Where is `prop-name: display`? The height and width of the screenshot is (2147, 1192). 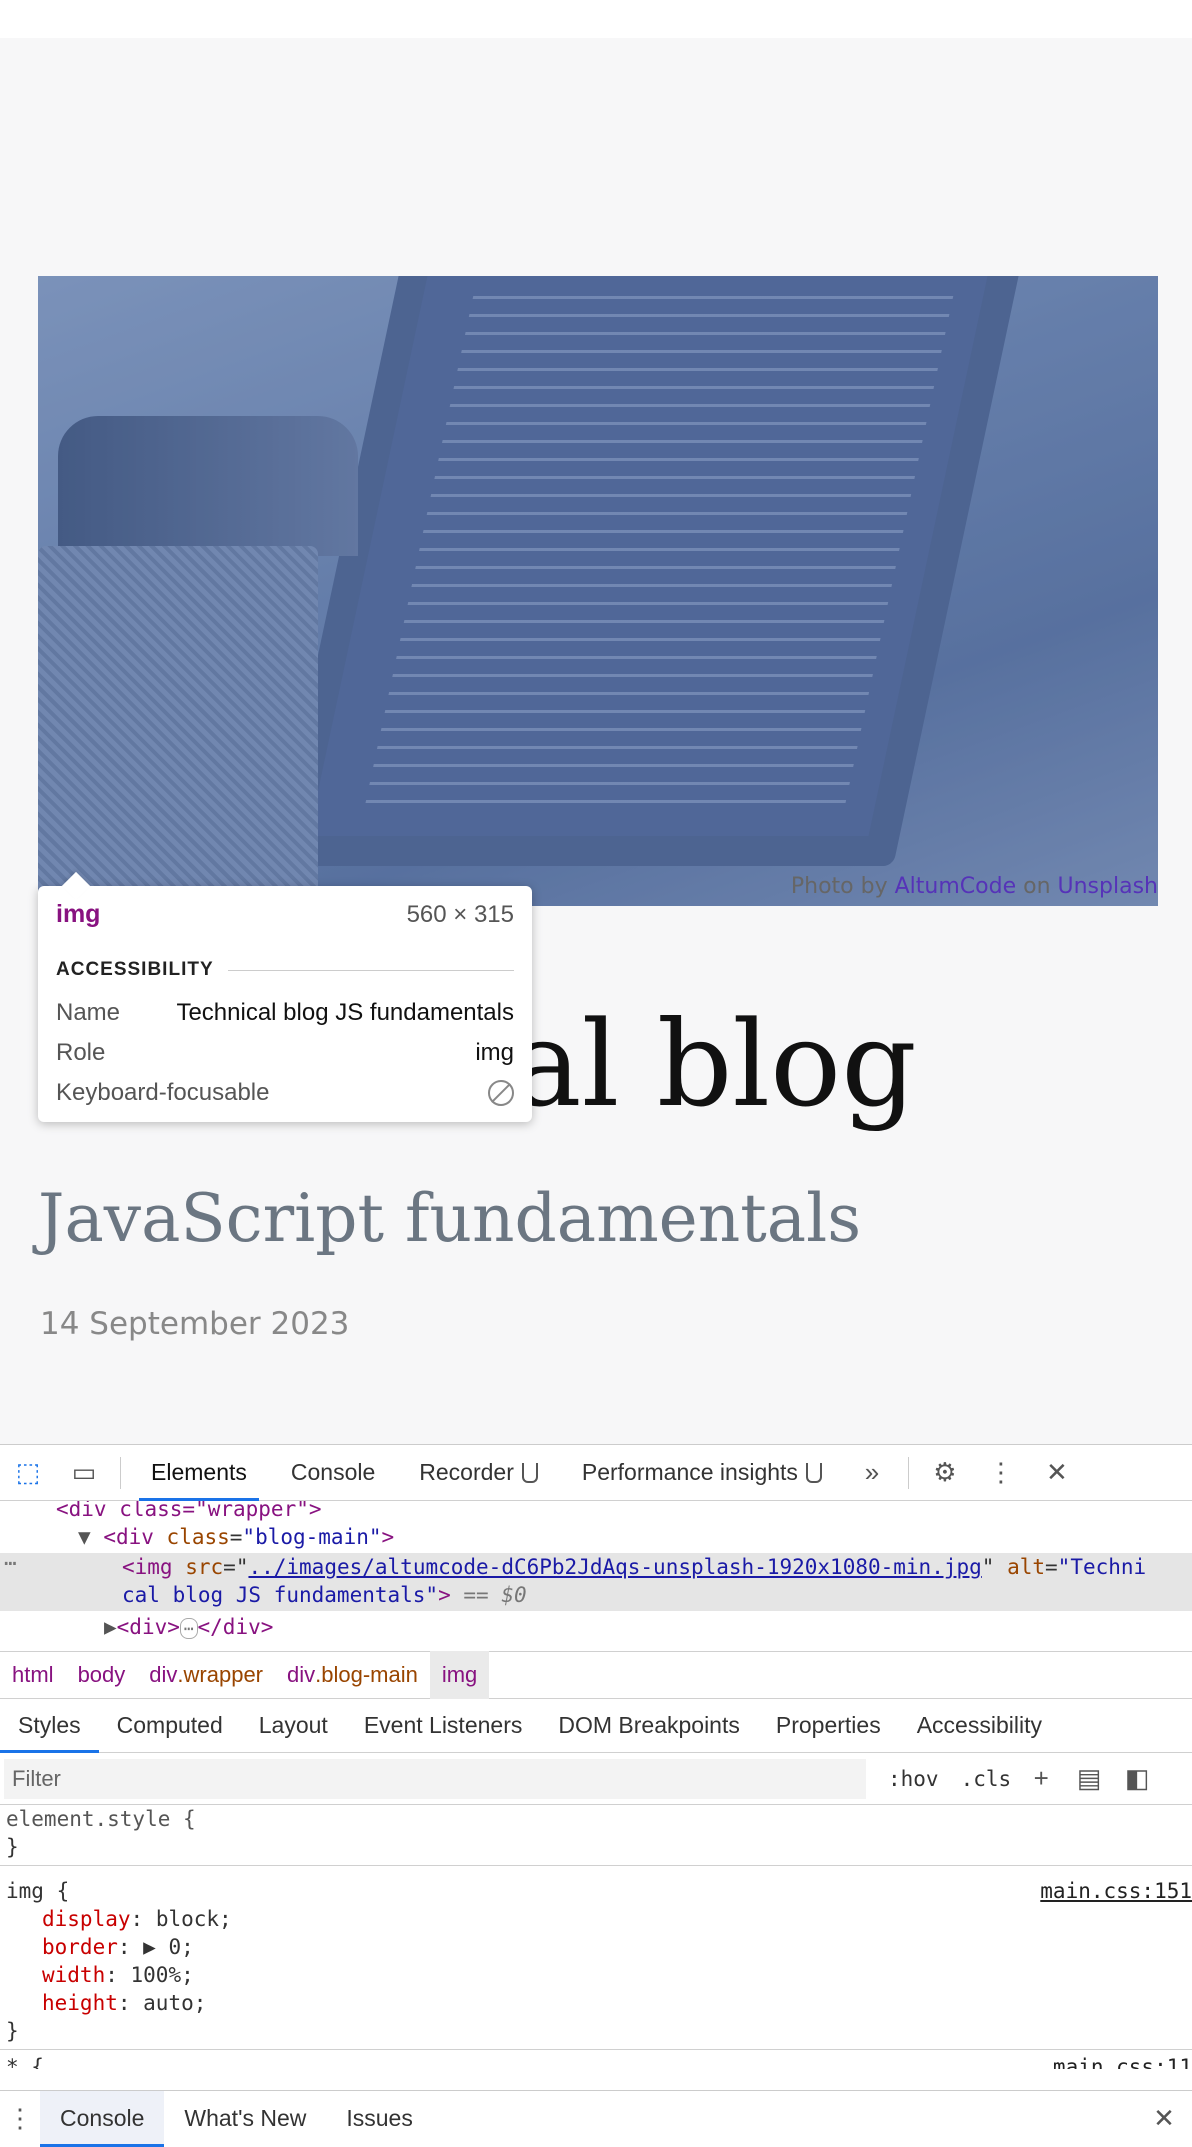 prop-name: display is located at coordinates (86, 1919).